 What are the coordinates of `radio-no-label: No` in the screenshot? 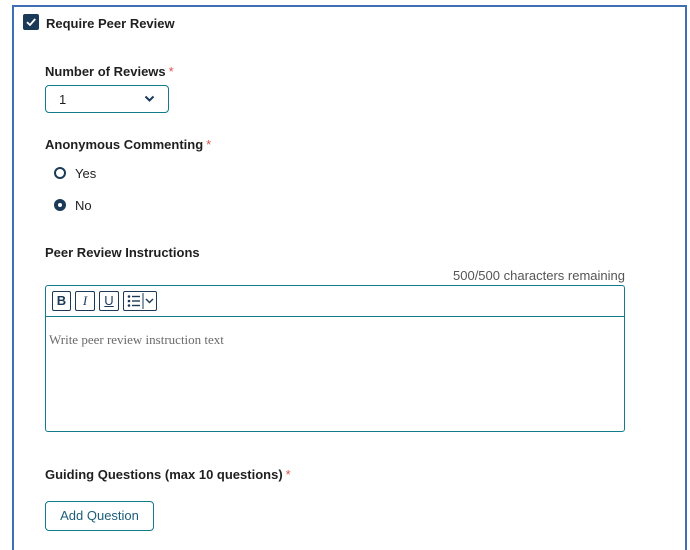 It's located at (83, 205).